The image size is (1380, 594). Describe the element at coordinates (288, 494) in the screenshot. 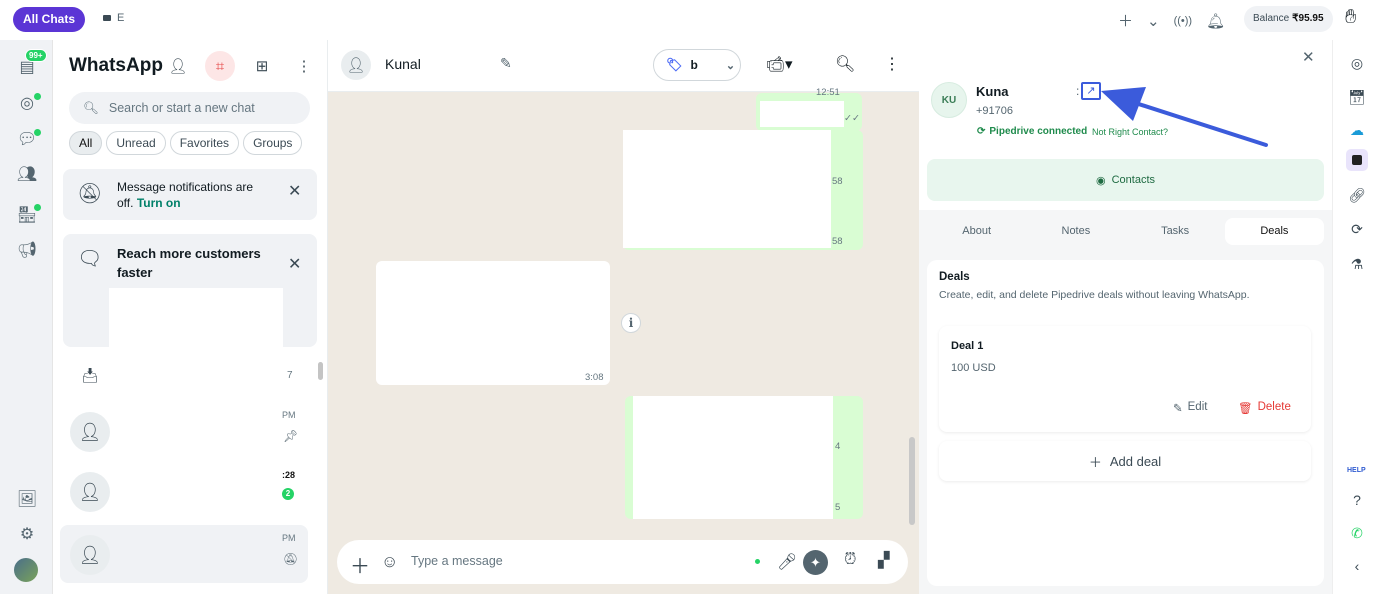

I see `unread-count: 2` at that location.